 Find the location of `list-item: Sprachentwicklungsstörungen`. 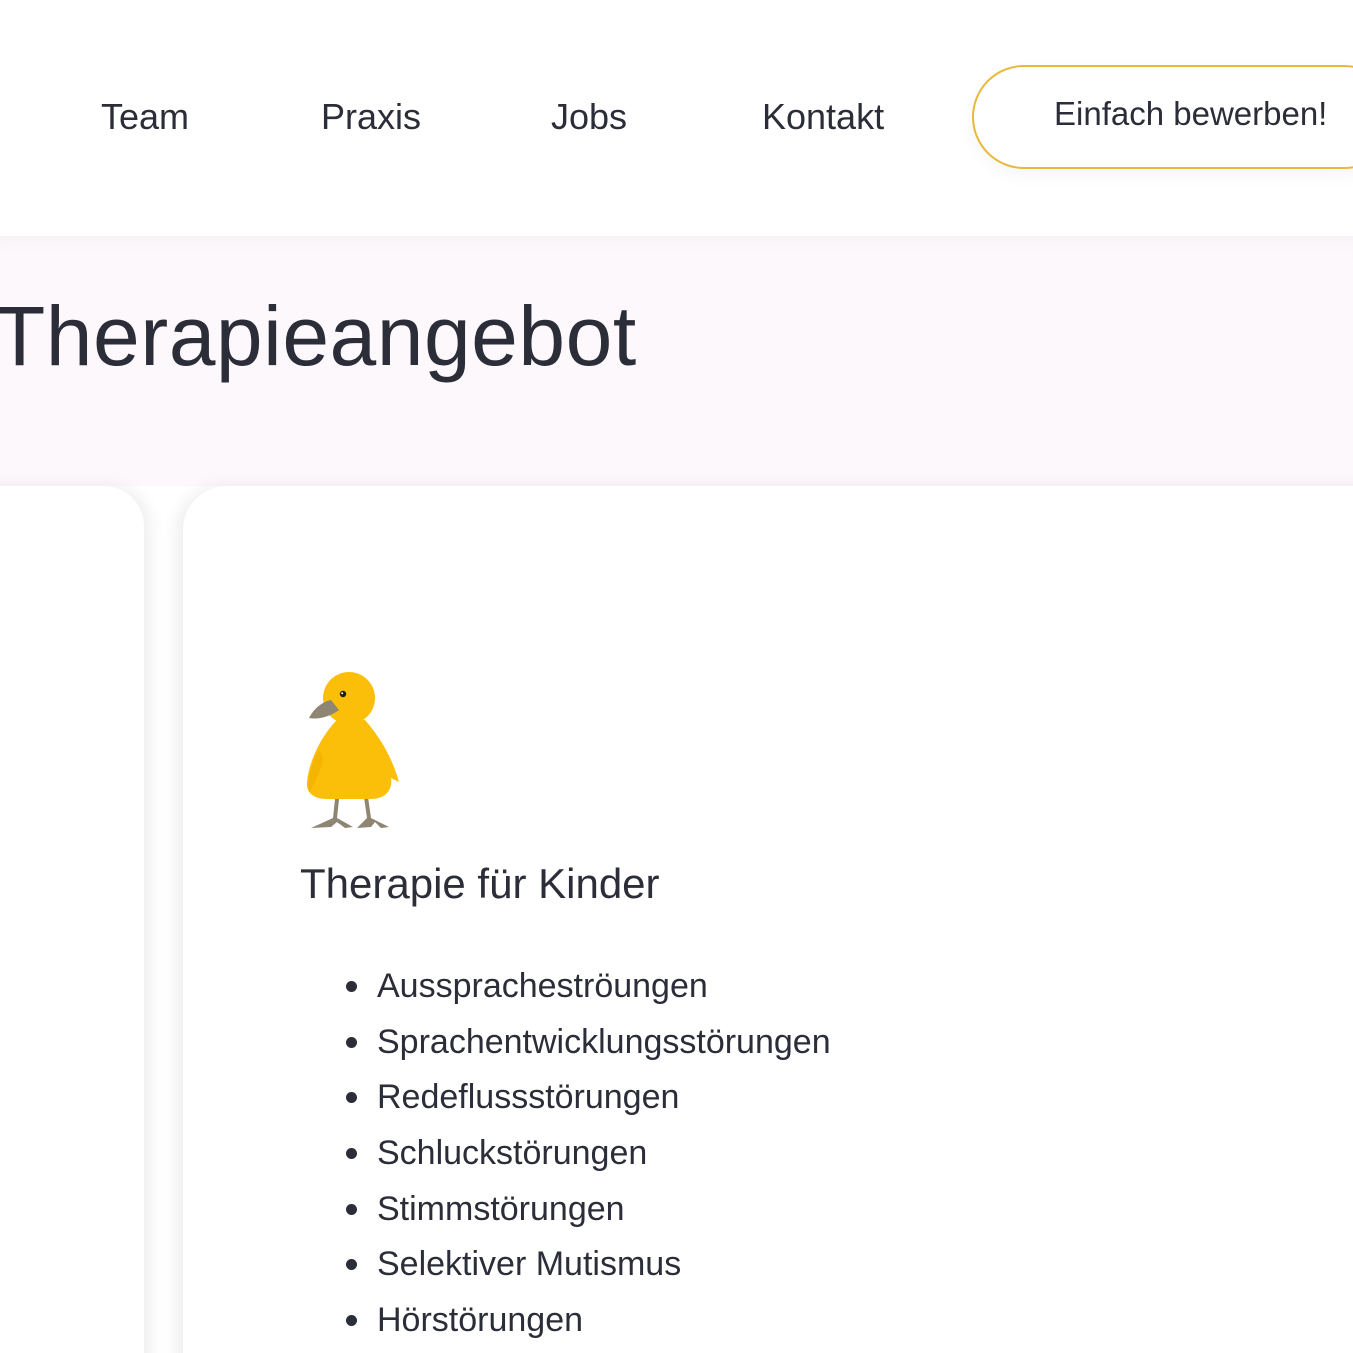

list-item: Sprachentwicklungsstörungen is located at coordinates (588, 1048).